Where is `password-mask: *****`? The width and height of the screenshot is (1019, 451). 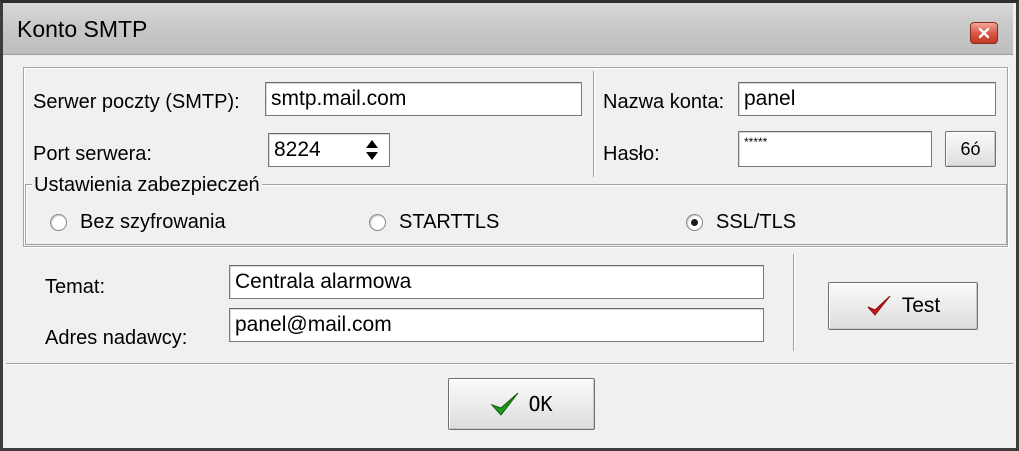 password-mask: ***** is located at coordinates (756, 142).